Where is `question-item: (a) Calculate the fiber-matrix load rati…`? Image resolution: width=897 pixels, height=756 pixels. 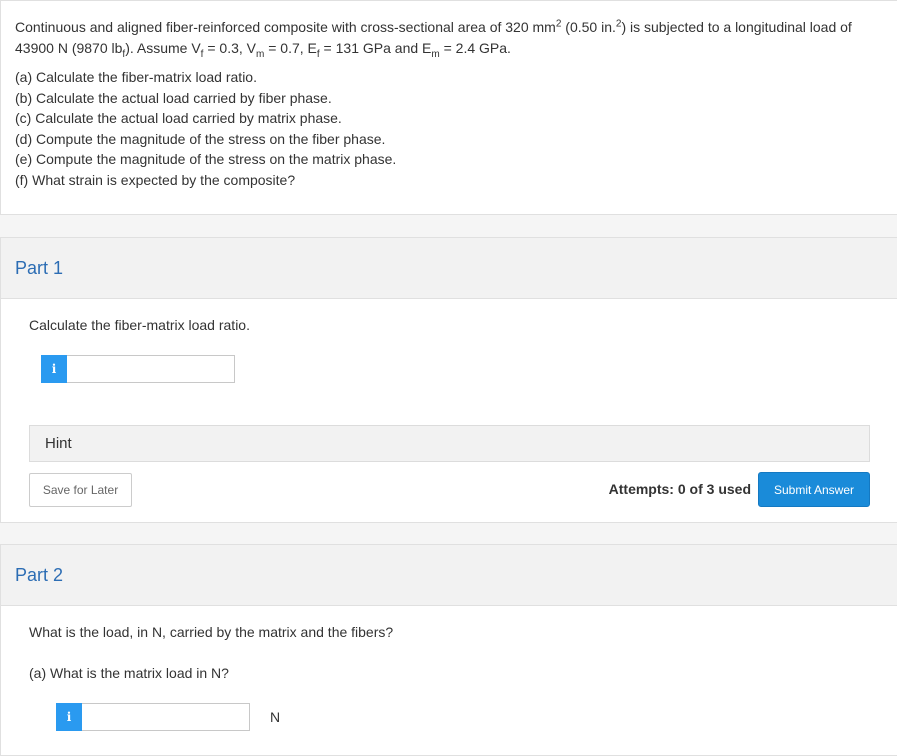 question-item: (a) Calculate the fiber-matrix load rati… is located at coordinates (136, 77).